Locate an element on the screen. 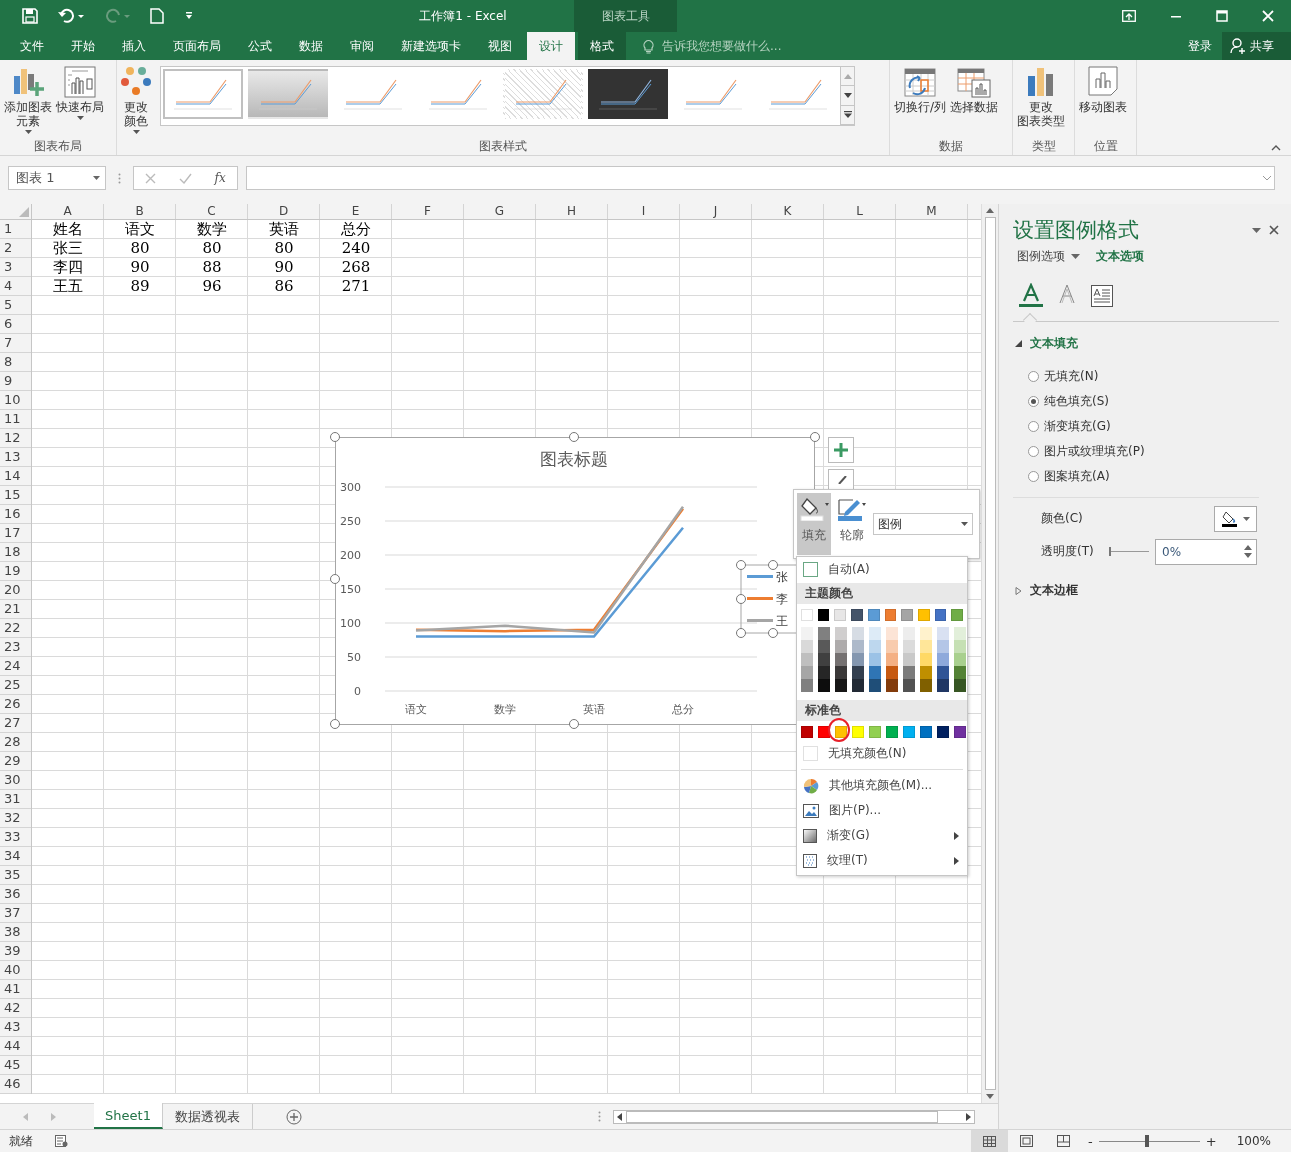 This screenshot has width=1291, height=1152. table-cell: 86 is located at coordinates (284, 286).